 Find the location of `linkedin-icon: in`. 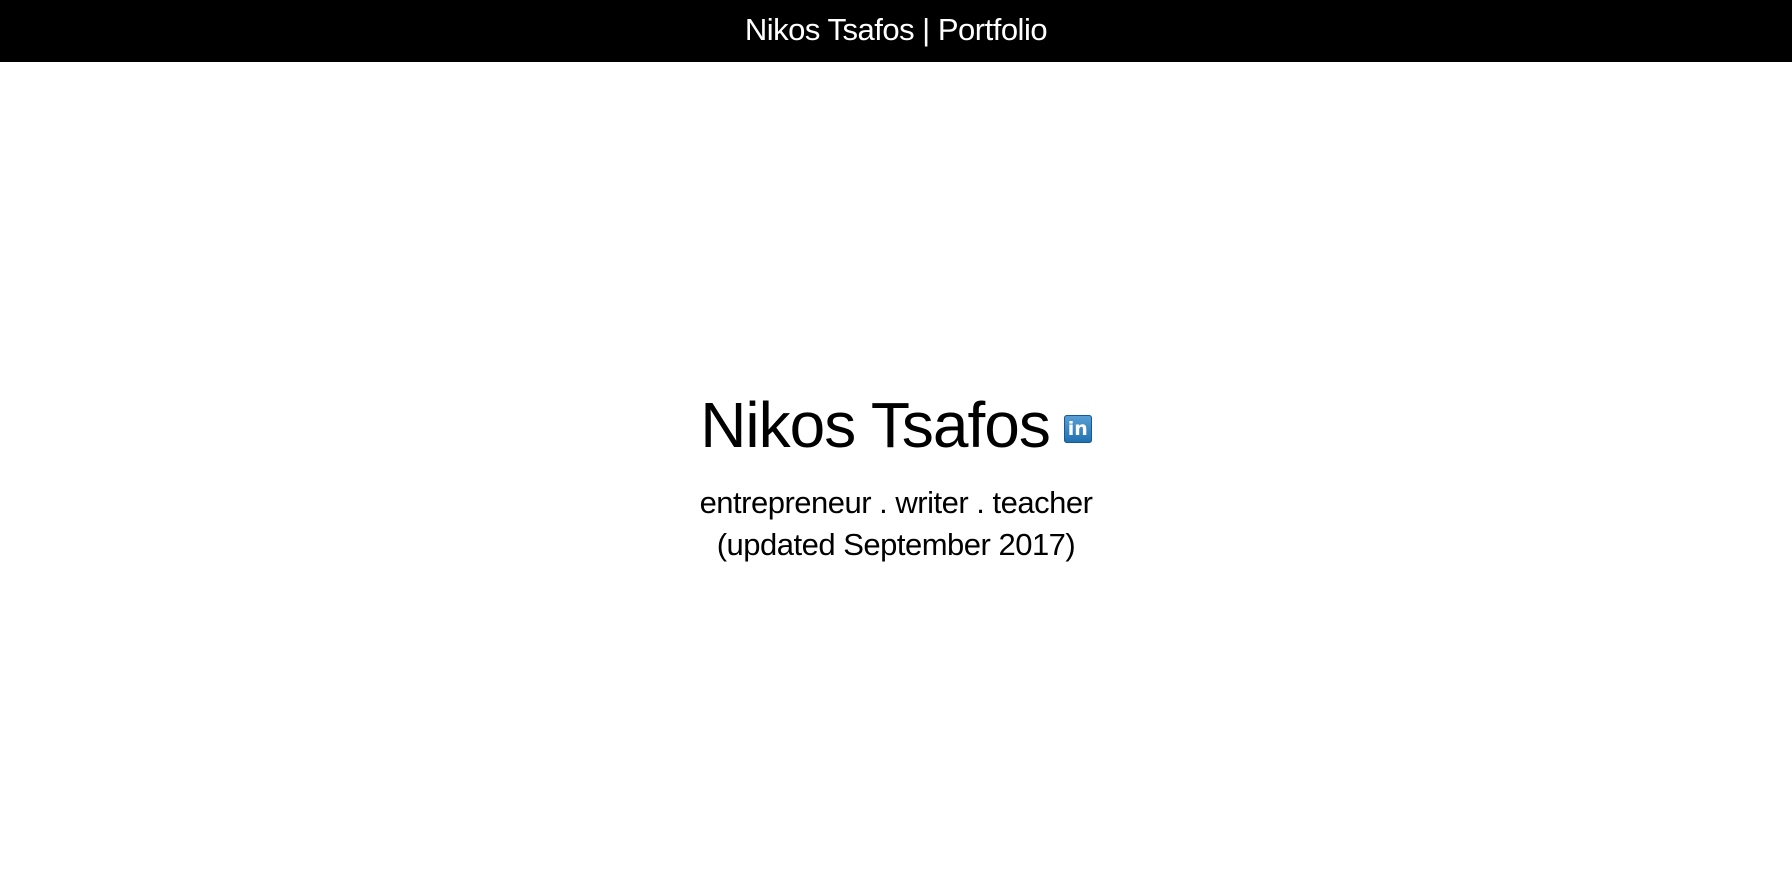

linkedin-icon: in is located at coordinates (1077, 429).